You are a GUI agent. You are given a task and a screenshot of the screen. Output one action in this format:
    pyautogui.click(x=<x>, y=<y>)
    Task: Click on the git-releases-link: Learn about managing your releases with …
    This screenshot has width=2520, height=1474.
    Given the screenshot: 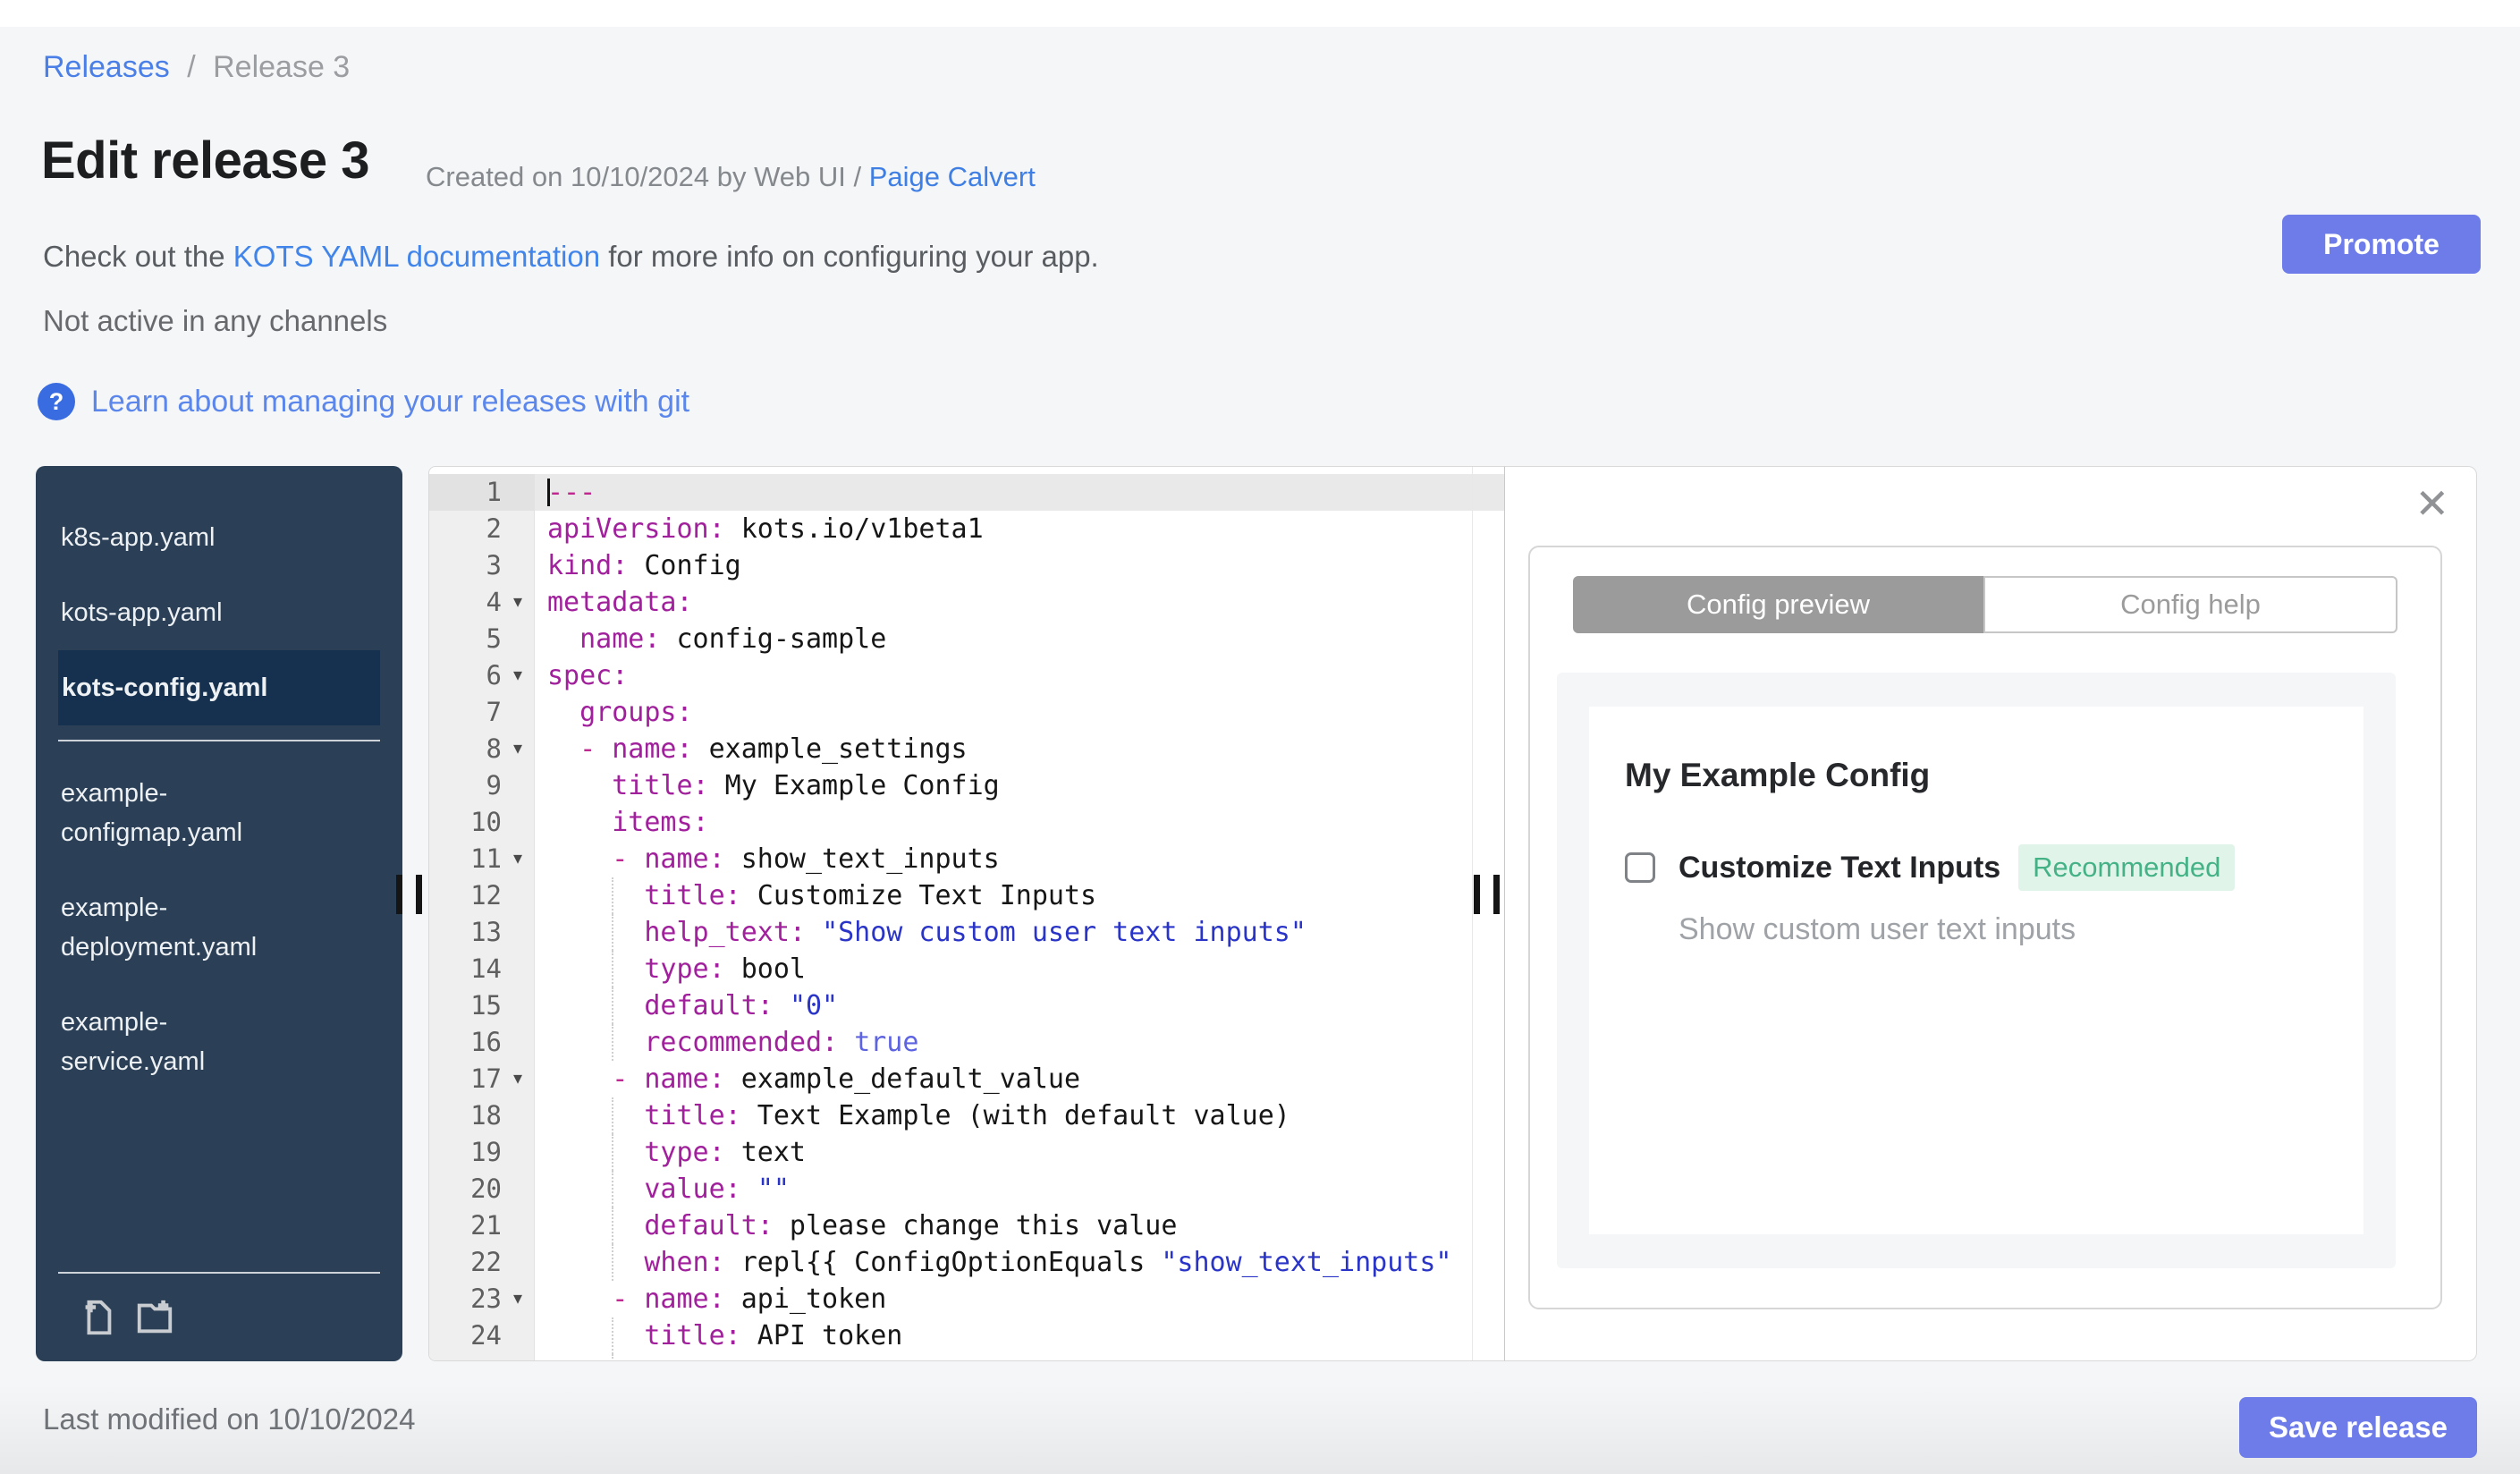 What is the action you would take?
    pyautogui.click(x=390, y=402)
    